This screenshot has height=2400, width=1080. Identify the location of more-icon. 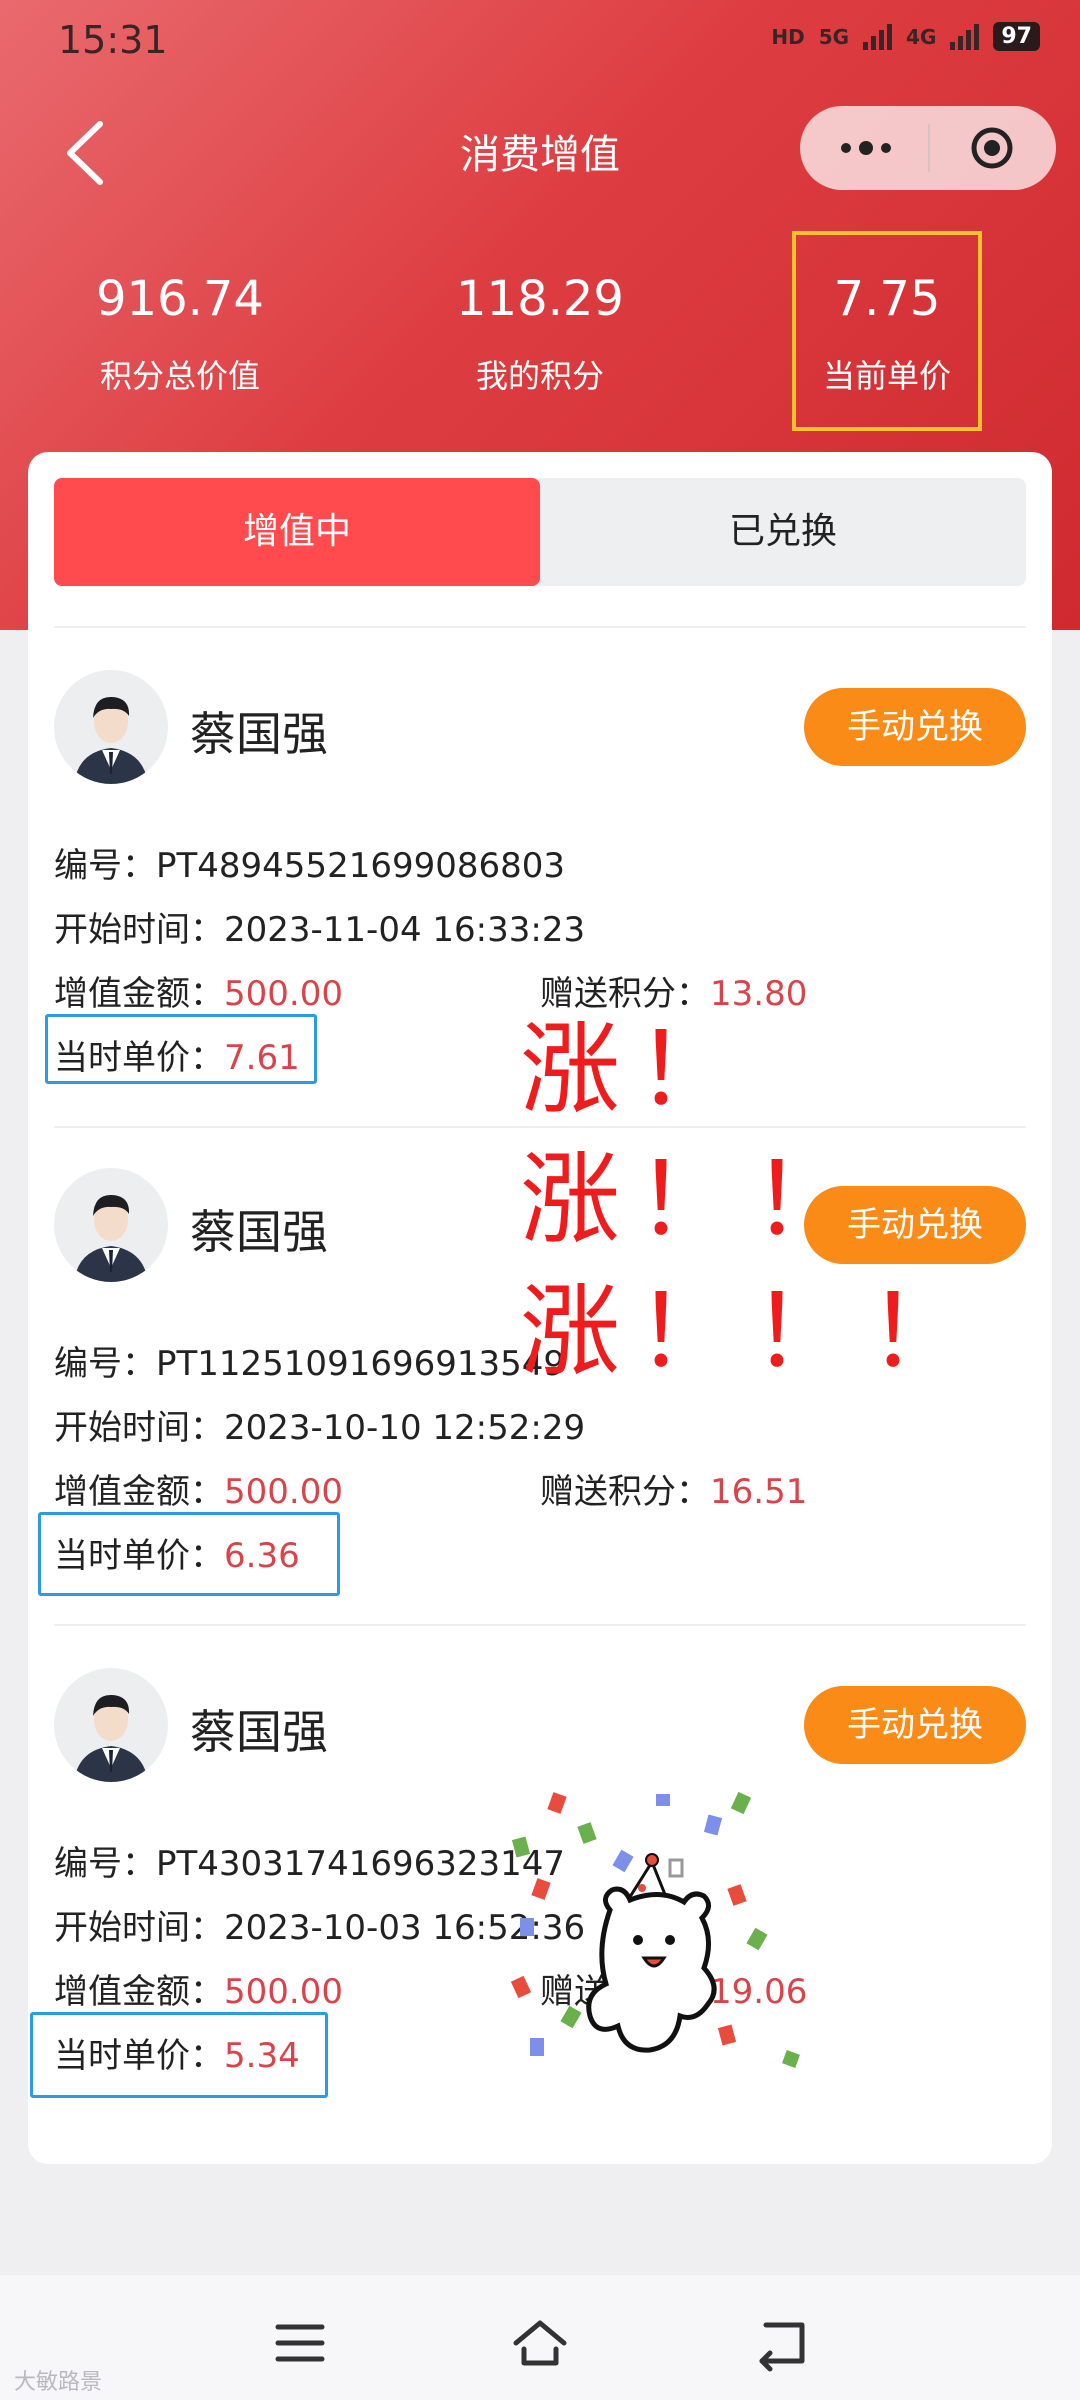
(866, 148).